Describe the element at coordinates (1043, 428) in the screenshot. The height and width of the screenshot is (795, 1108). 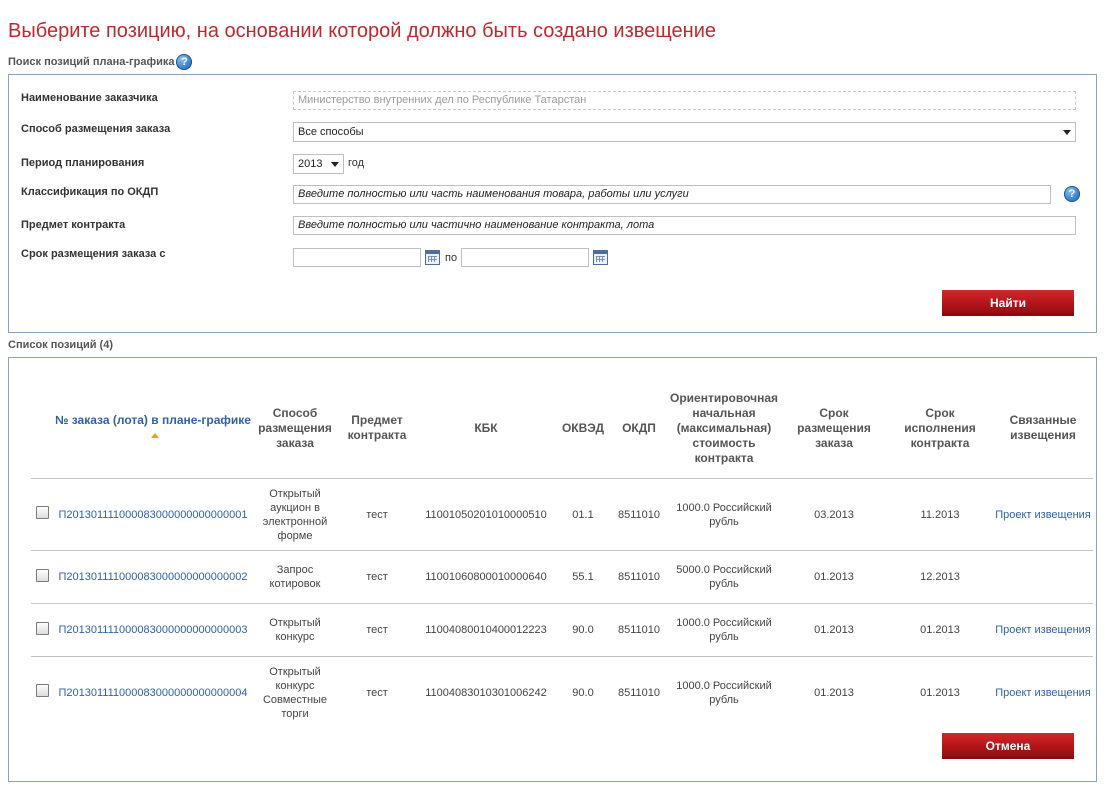
I see `column-header-notices: Связанные извещения` at that location.